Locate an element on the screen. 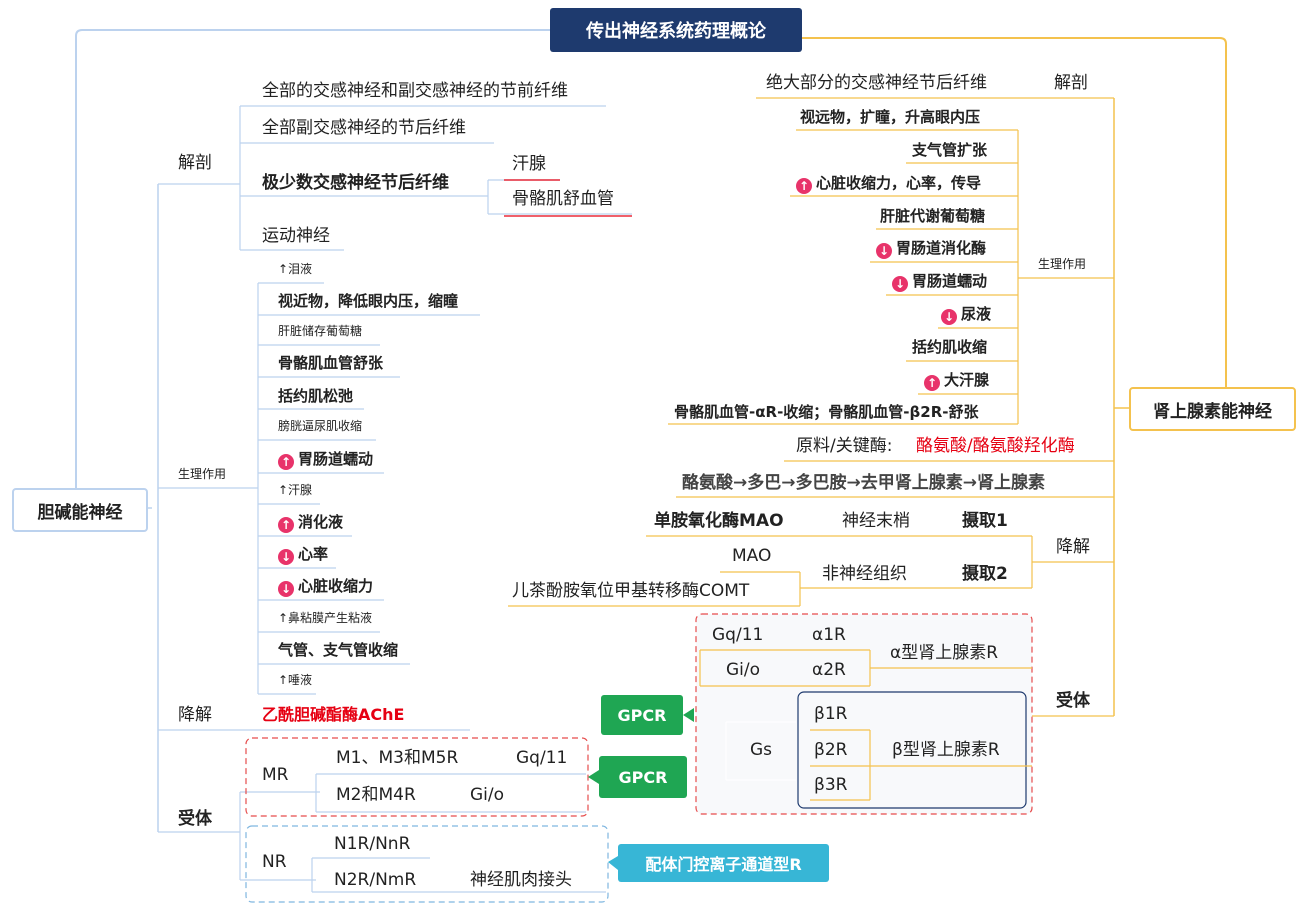  chol-phys-text: 心率 is located at coordinates (313, 554).